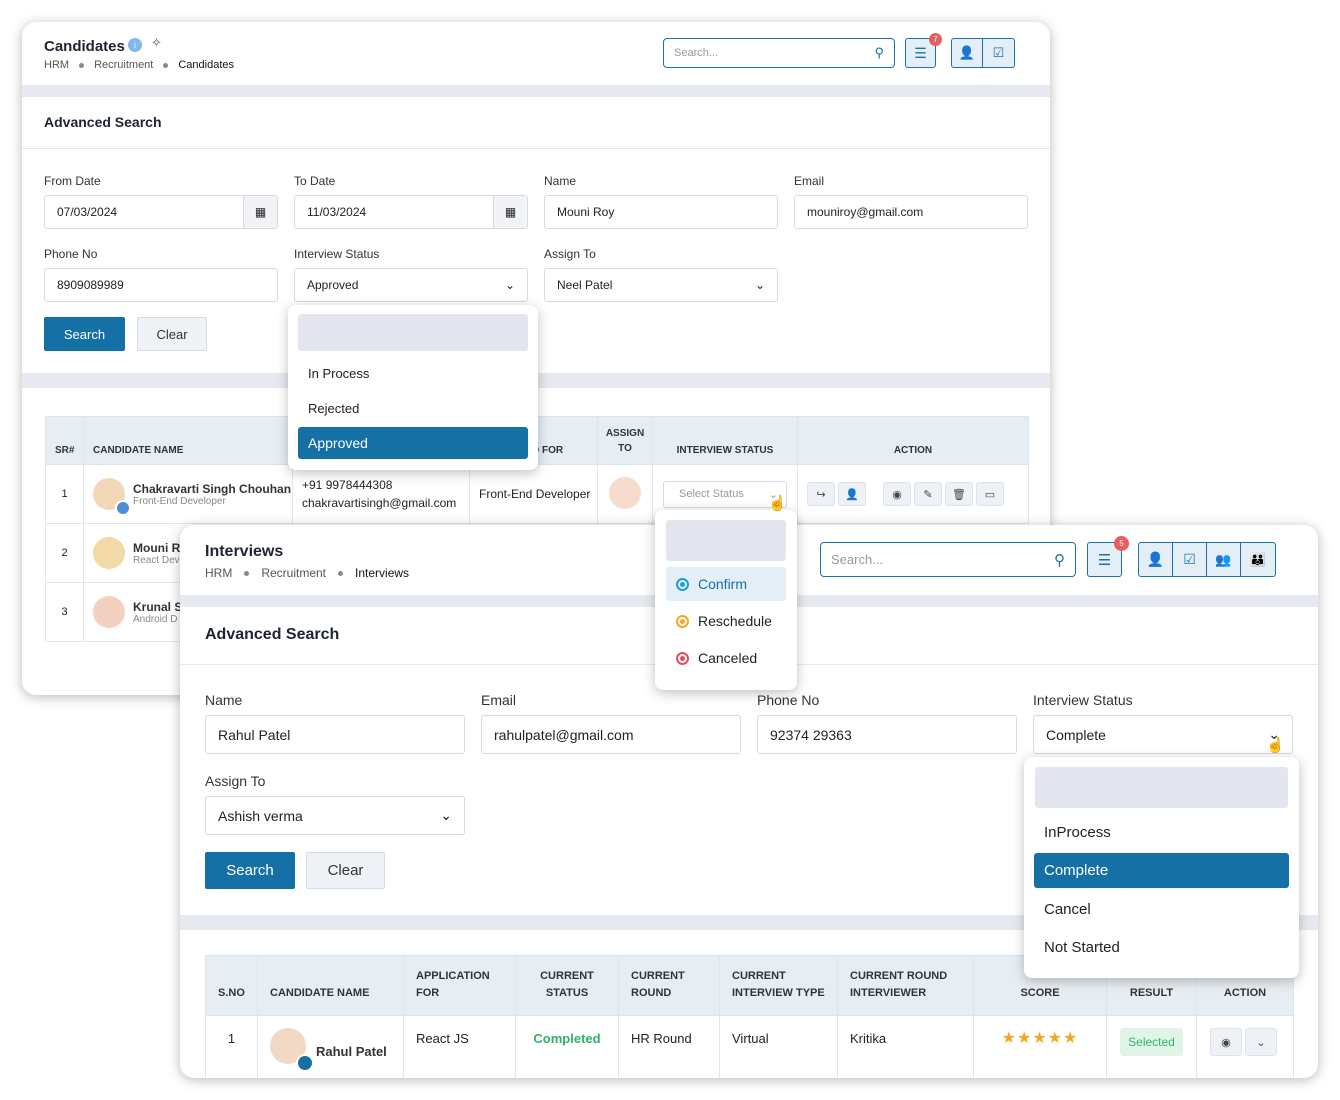 Image resolution: width=1340 pixels, height=1100 pixels. Describe the element at coordinates (315, 181) in the screenshot. I see `to-date-label: To Date` at that location.